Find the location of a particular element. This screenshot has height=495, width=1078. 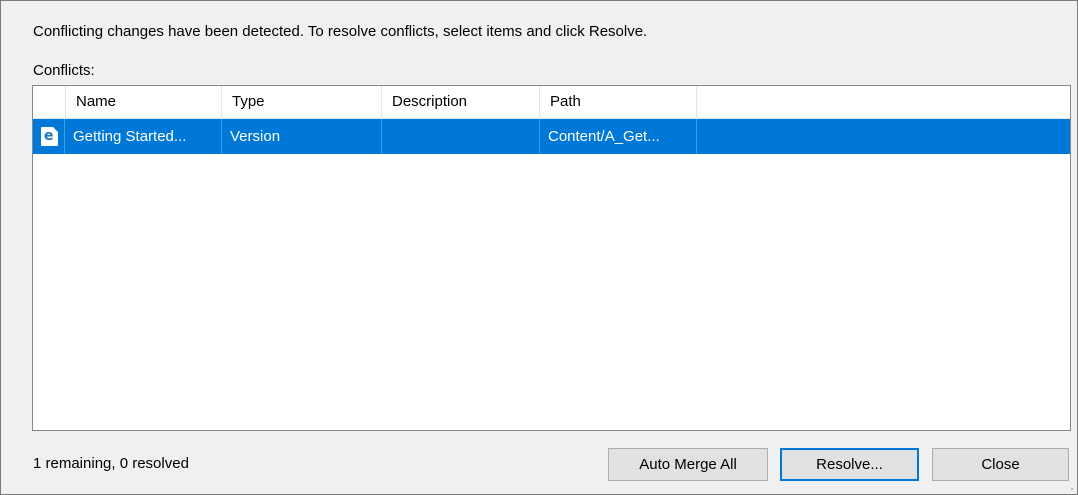

column-header-description: Description is located at coordinates (461, 102).